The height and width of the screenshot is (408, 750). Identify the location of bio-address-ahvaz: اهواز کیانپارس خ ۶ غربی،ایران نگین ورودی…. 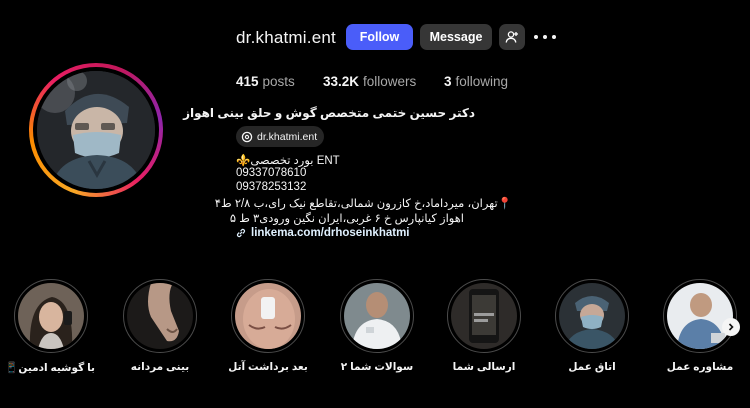
(346, 219).